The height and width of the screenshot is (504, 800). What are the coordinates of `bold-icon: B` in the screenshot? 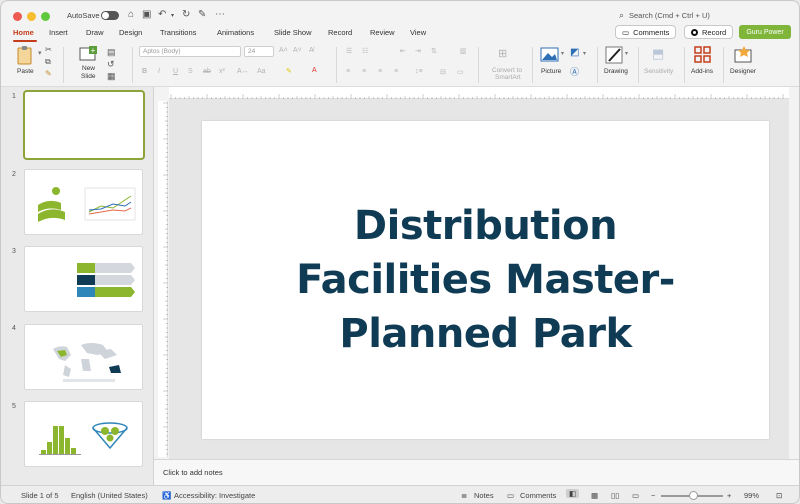 It's located at (144, 71).